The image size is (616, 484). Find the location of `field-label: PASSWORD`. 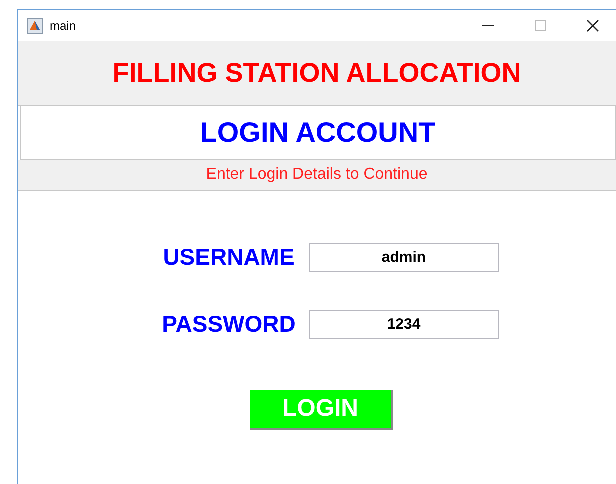

field-label: PASSWORD is located at coordinates (229, 324).